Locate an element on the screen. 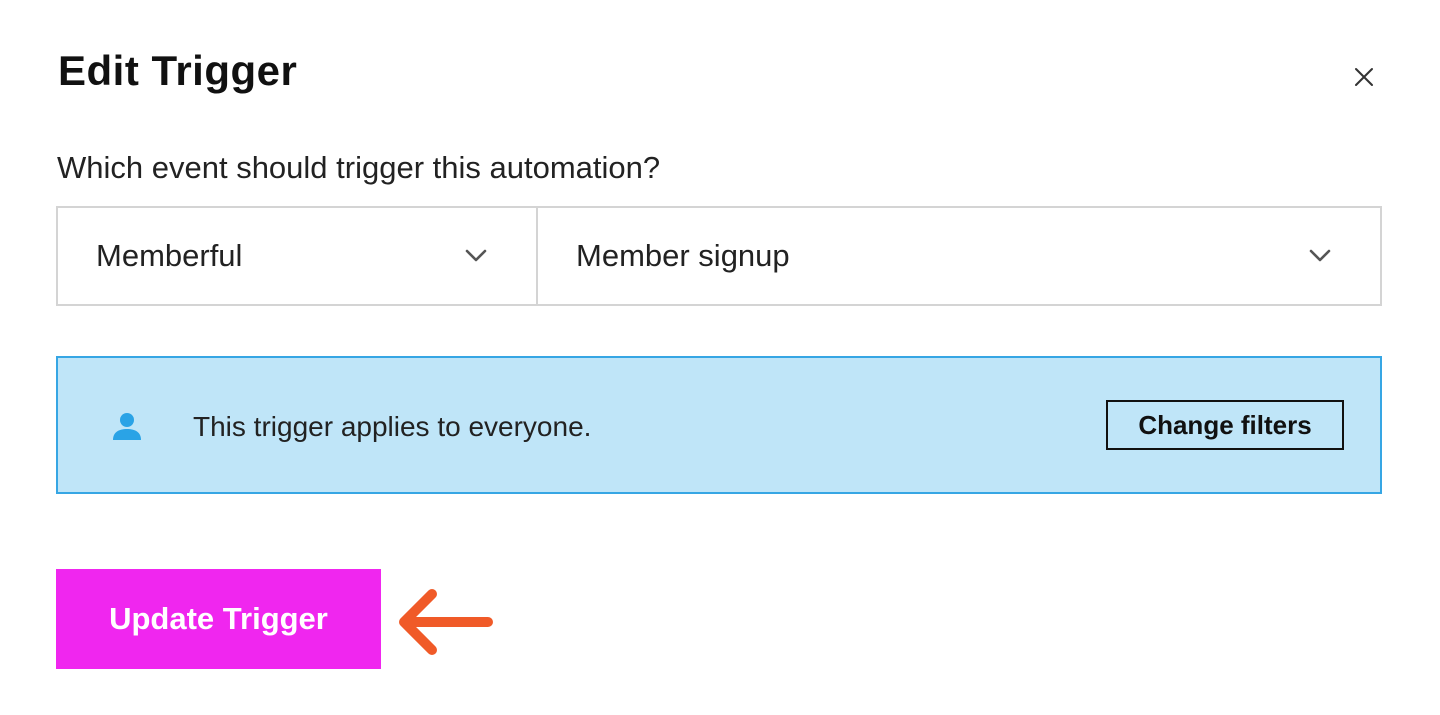  close-icon is located at coordinates (1364, 77).